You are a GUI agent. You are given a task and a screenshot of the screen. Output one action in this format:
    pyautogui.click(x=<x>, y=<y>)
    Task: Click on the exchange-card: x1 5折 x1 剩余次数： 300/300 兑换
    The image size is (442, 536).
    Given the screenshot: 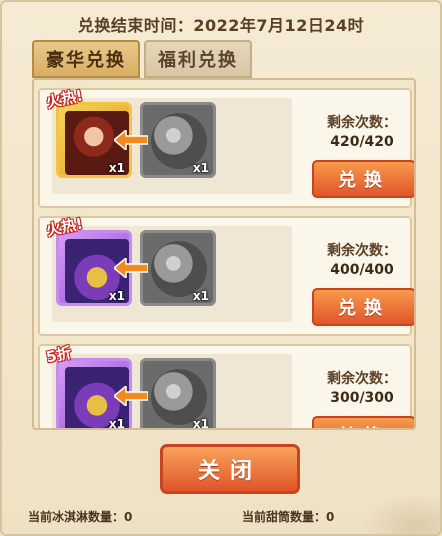 What is the action you would take?
    pyautogui.click(x=226, y=387)
    